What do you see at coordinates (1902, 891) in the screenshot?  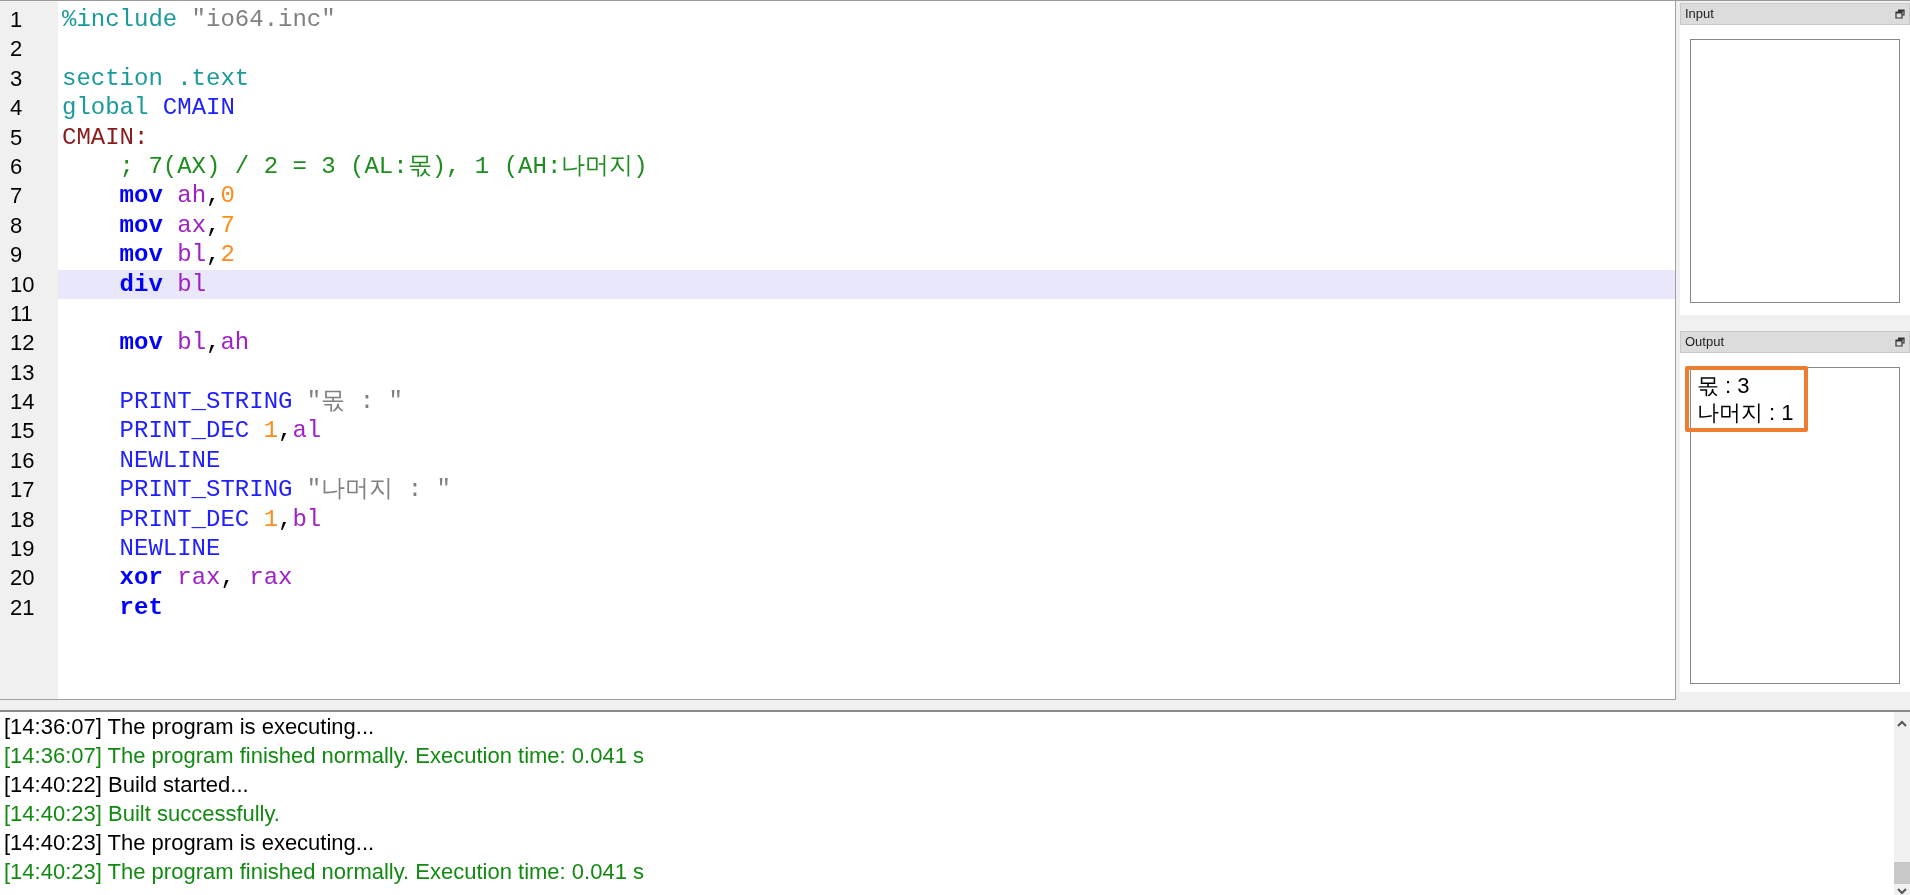 I see `scroll-down-icon` at bounding box center [1902, 891].